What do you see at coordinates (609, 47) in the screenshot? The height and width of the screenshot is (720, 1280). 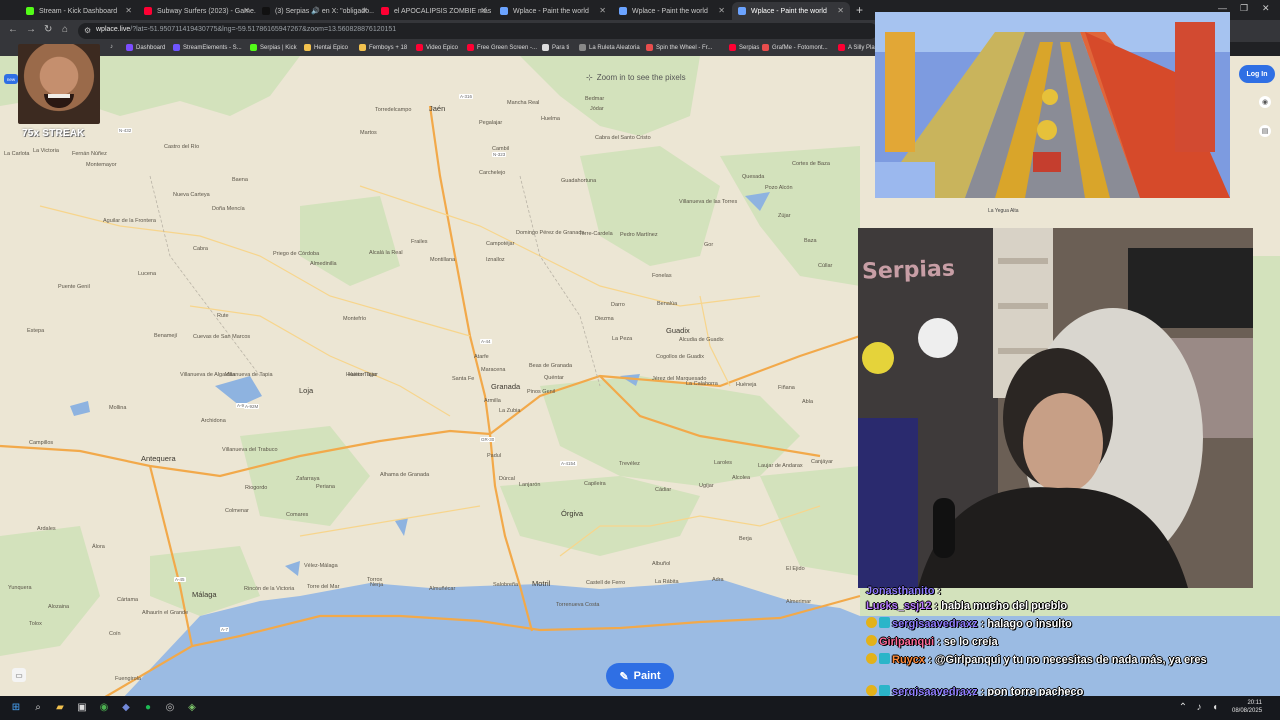 I see `bookmark-item: La Ruleta Aleatoria` at bounding box center [609, 47].